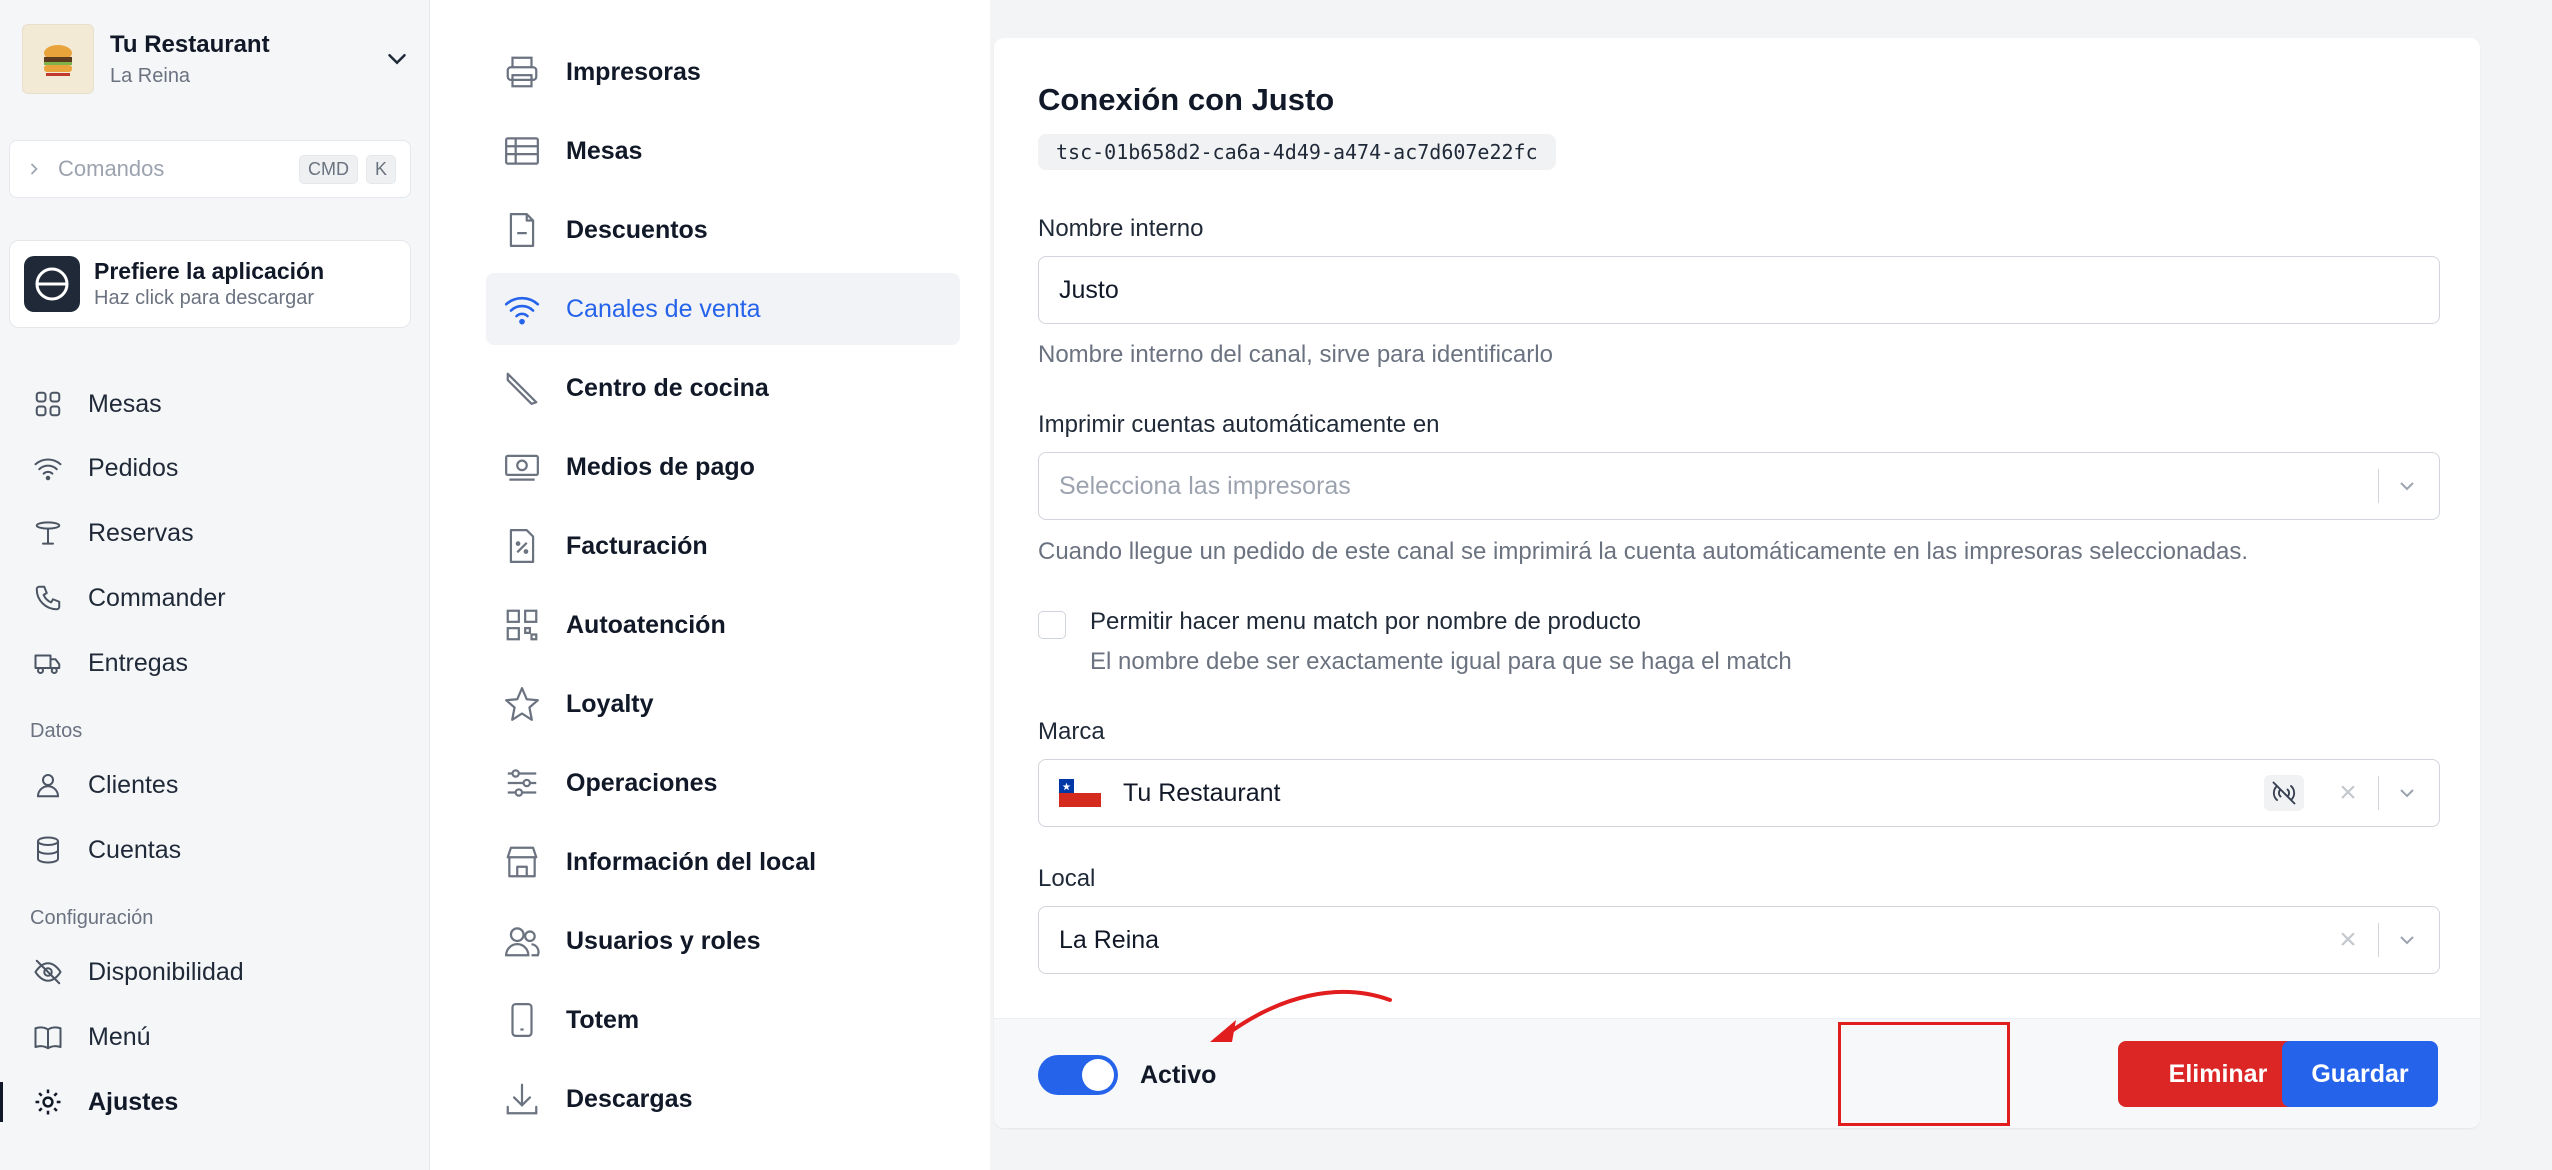 This screenshot has height=1170, width=2552. What do you see at coordinates (1067, 878) in the screenshot?
I see `local-label: Local` at bounding box center [1067, 878].